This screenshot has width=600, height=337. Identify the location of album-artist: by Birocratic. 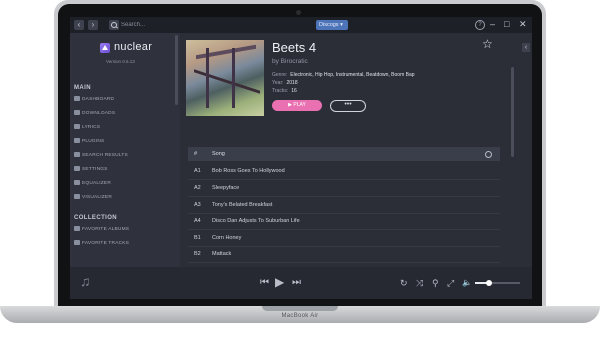
(290, 61).